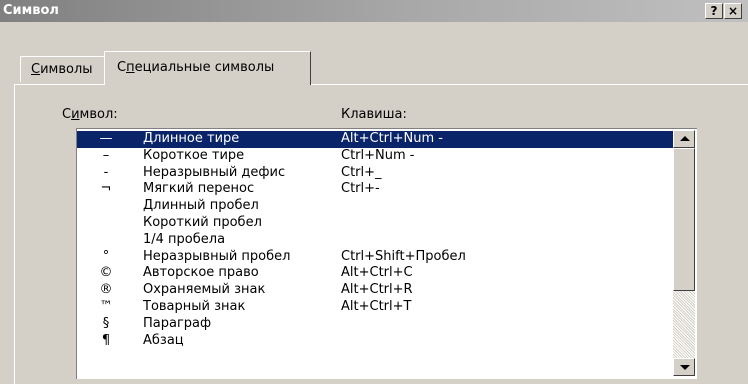 This screenshot has width=748, height=384. Describe the element at coordinates (191, 138) in the screenshot. I see `symbol-name: Длинное тире` at that location.